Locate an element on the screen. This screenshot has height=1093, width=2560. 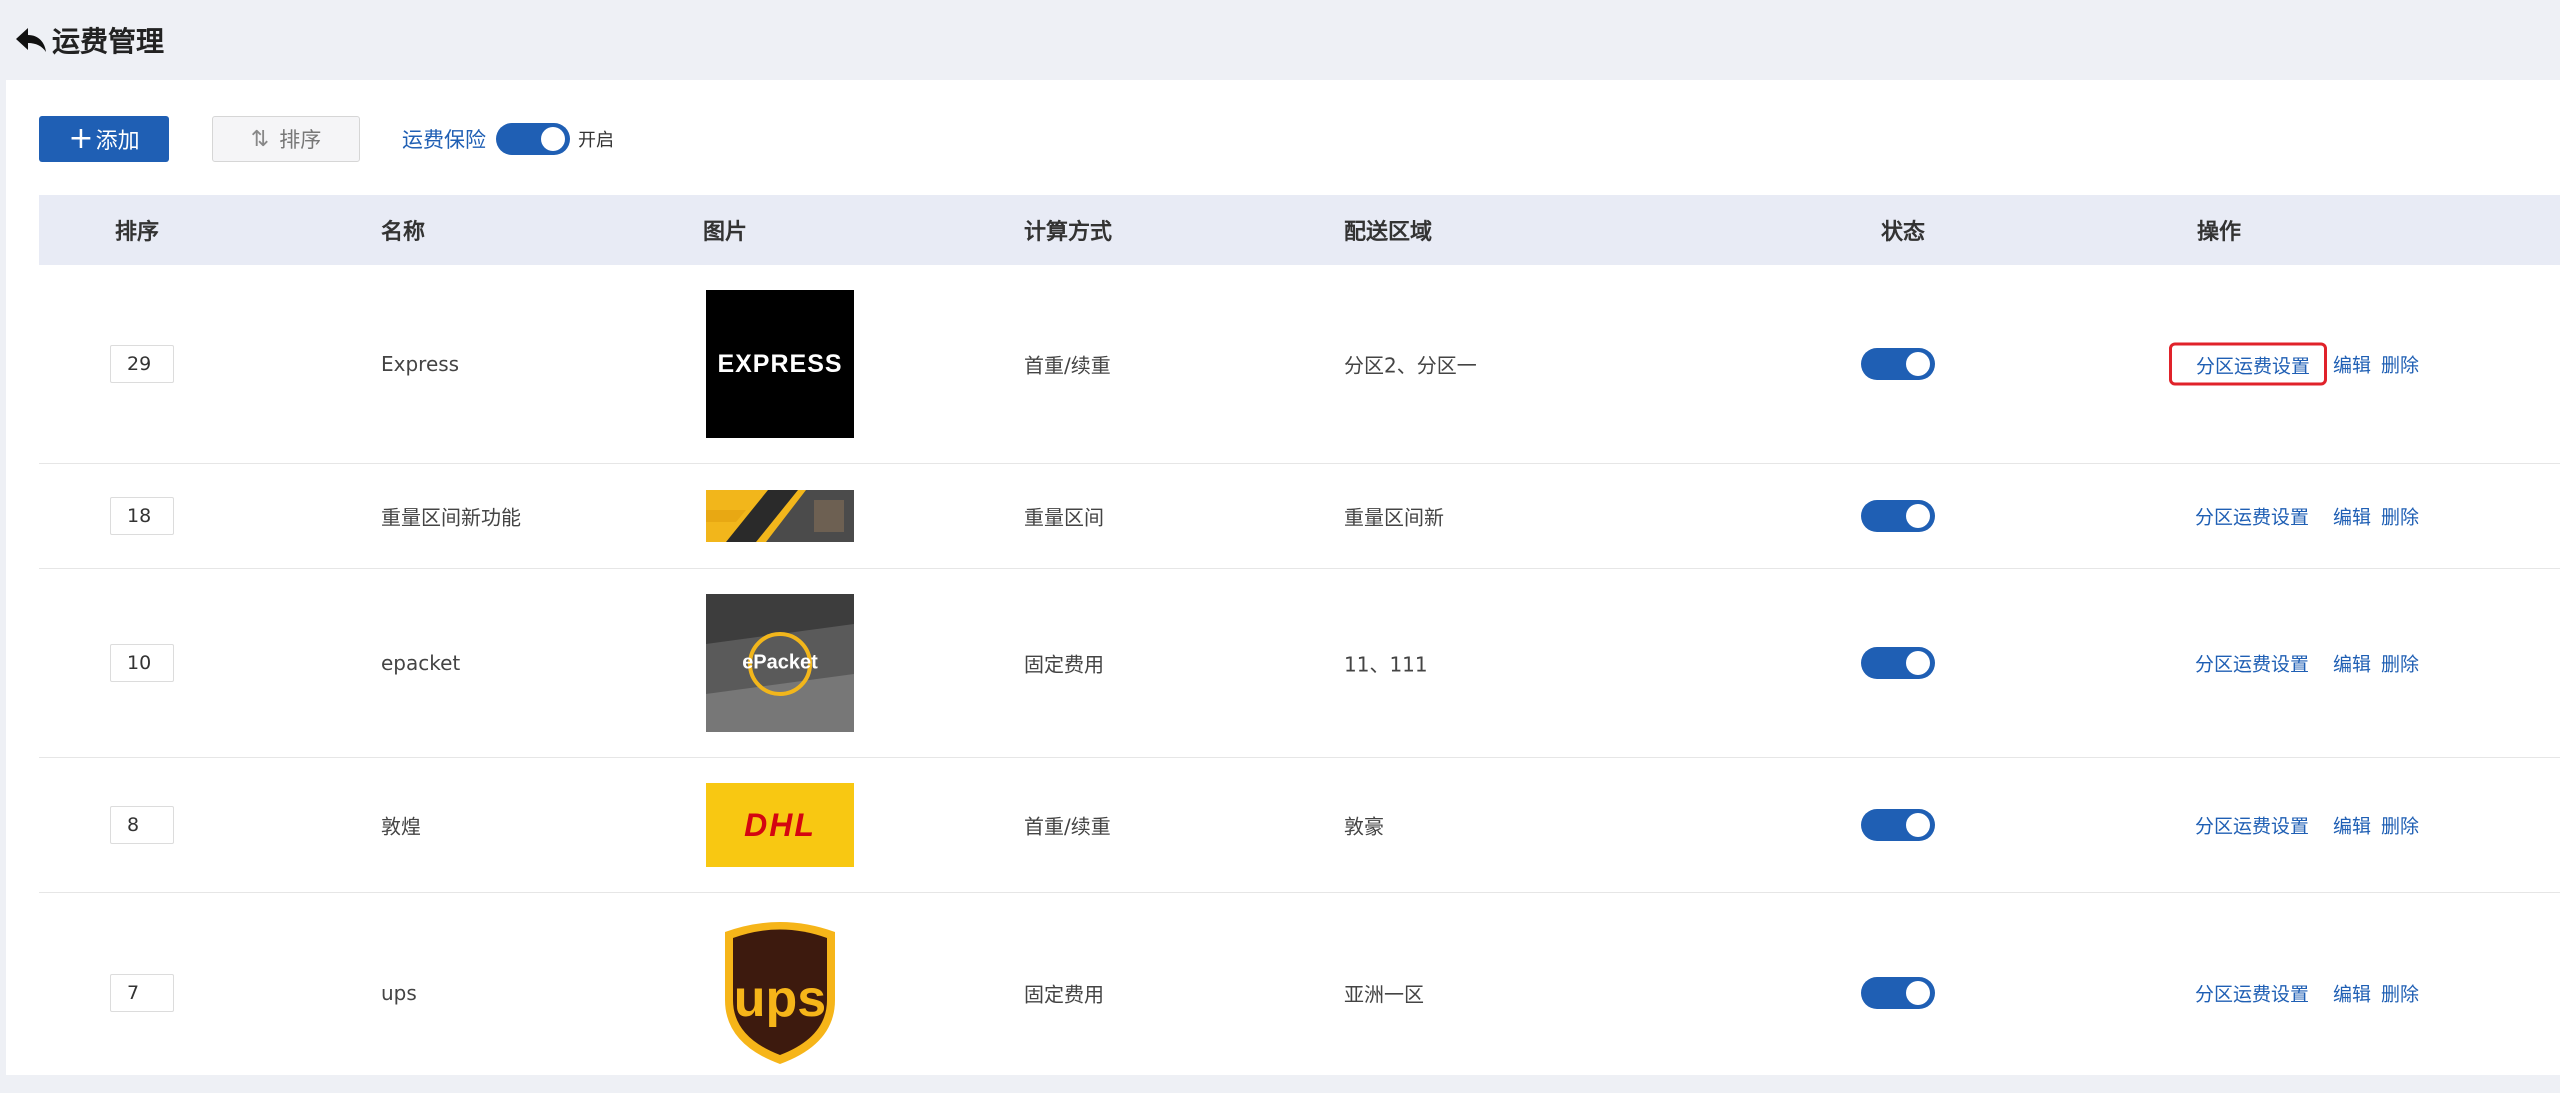
banner-image is located at coordinates (780, 516).